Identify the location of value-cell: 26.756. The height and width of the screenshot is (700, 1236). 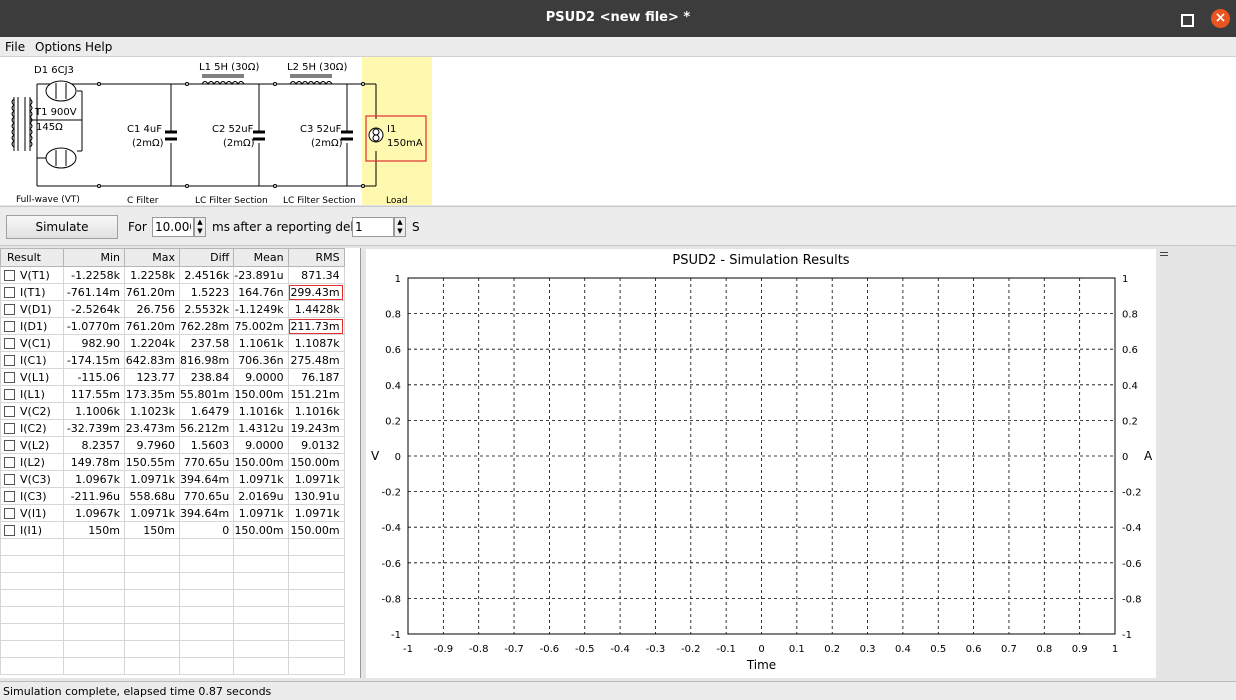
(152, 309).